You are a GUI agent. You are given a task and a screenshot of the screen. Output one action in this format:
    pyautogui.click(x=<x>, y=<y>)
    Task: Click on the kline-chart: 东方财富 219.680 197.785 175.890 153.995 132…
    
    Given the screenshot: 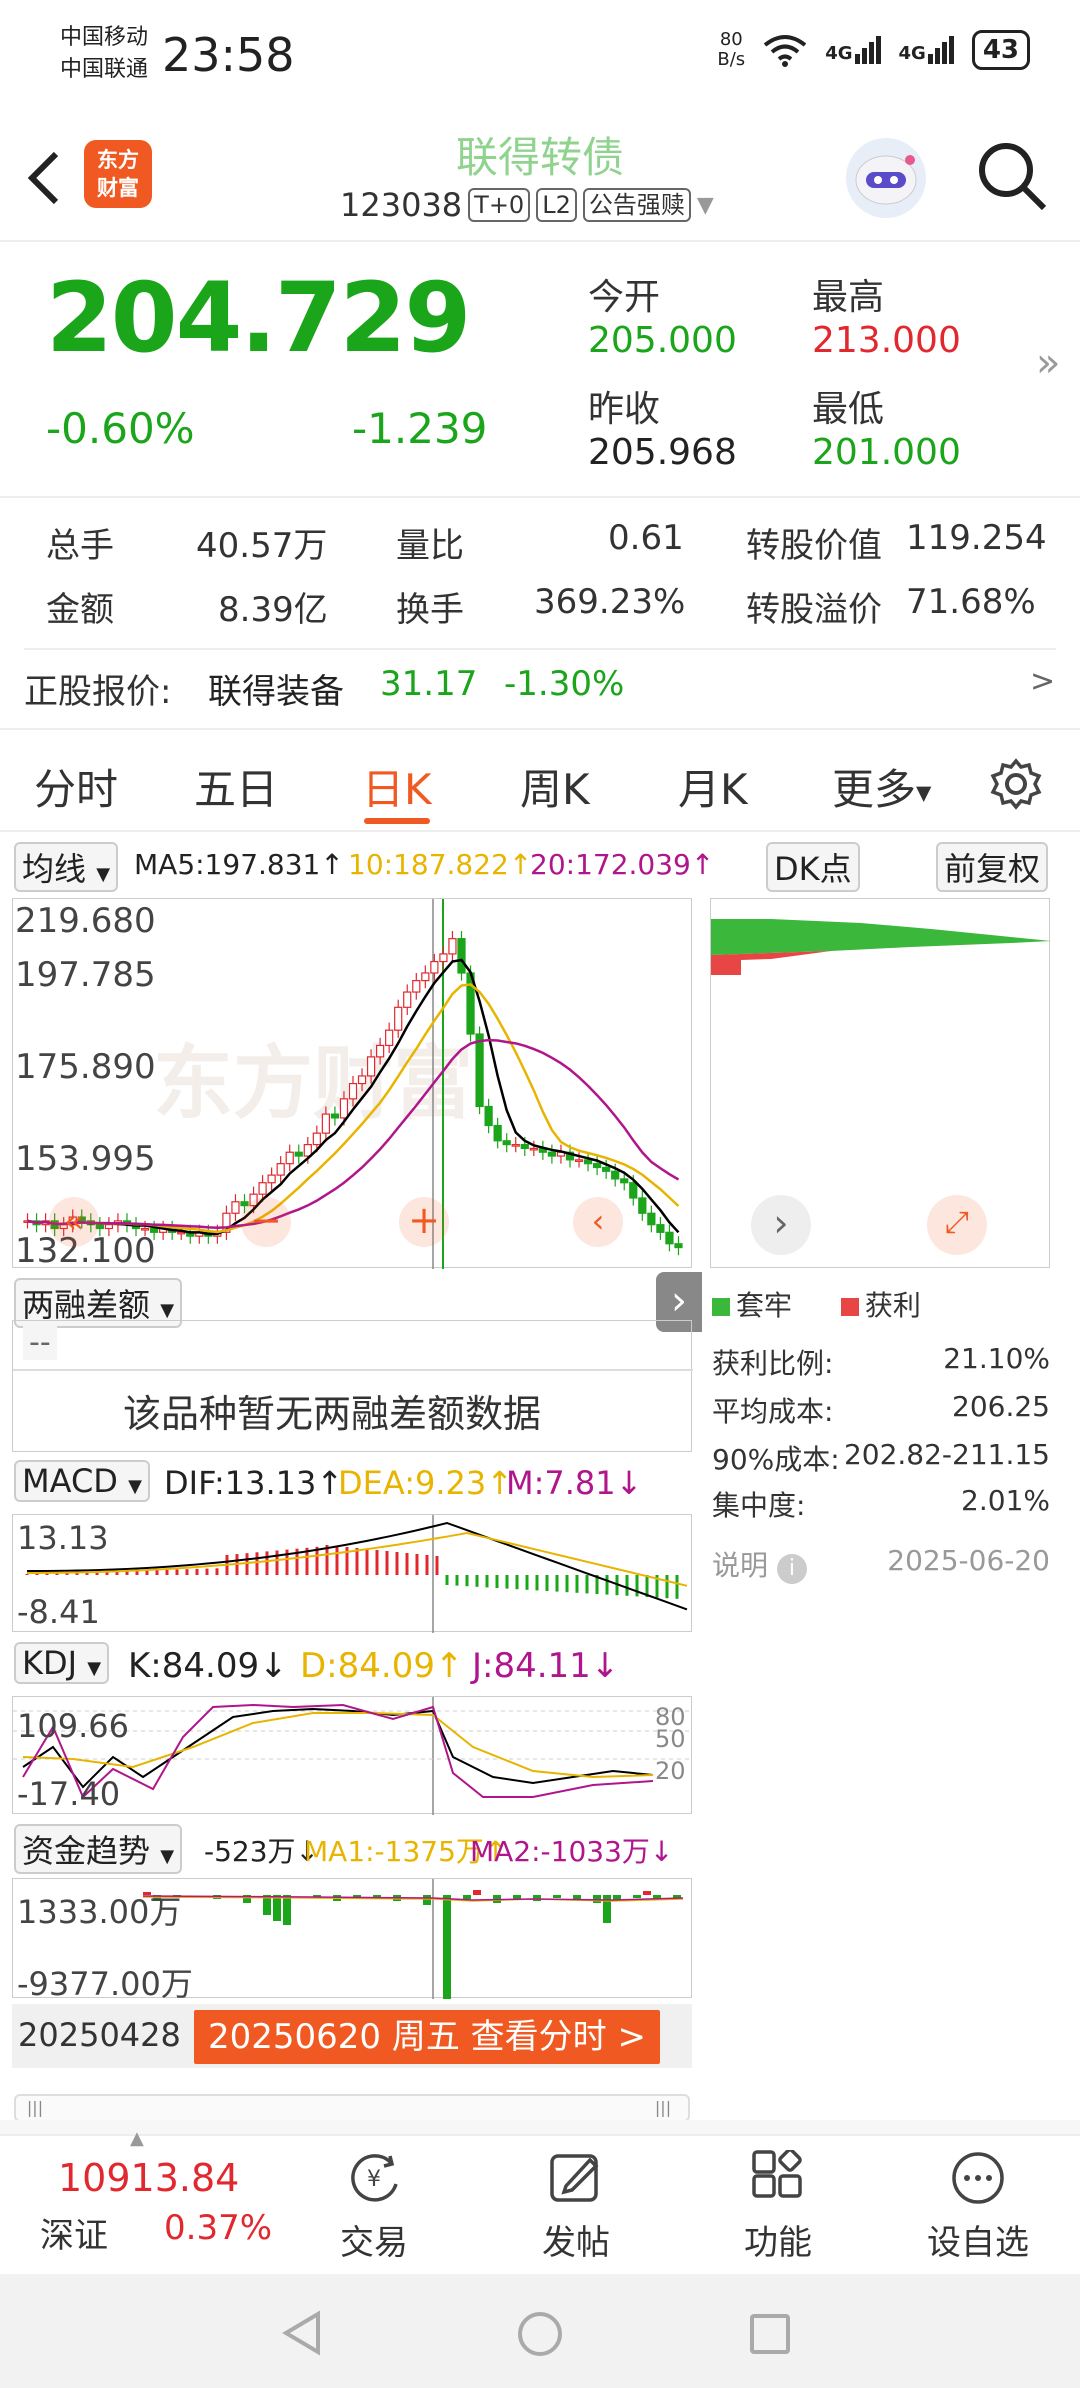 What is the action you would take?
    pyautogui.click(x=352, y=1084)
    